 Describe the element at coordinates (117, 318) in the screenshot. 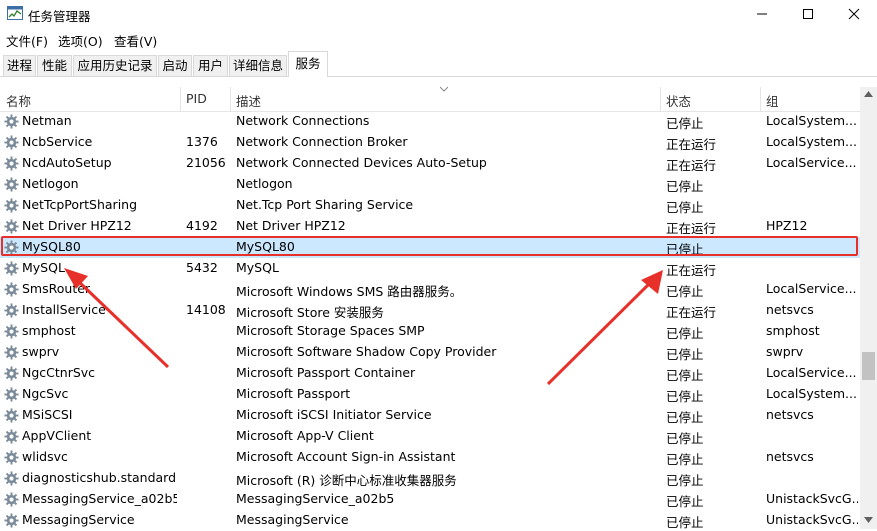

I see `annotation-arrow-left` at that location.